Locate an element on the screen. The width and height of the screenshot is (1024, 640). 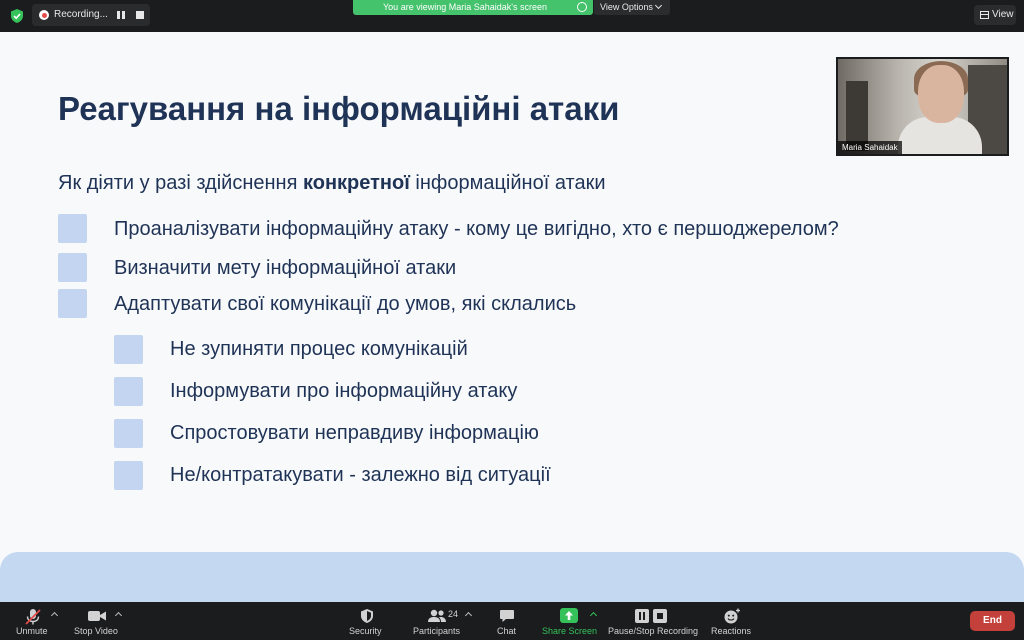
reactions-label: Reactions is located at coordinates (731, 631).